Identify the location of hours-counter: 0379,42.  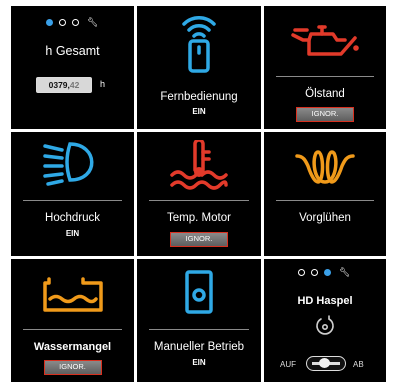
(64, 85).